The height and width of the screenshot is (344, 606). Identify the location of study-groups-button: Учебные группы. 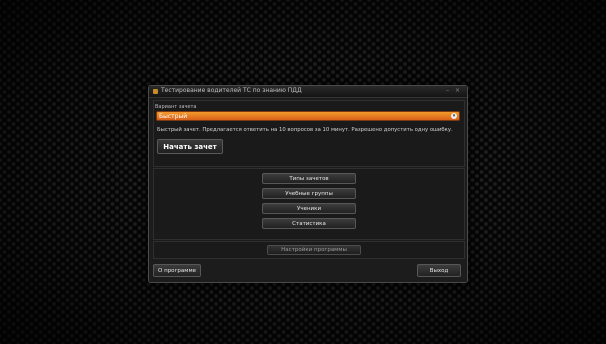
(309, 193).